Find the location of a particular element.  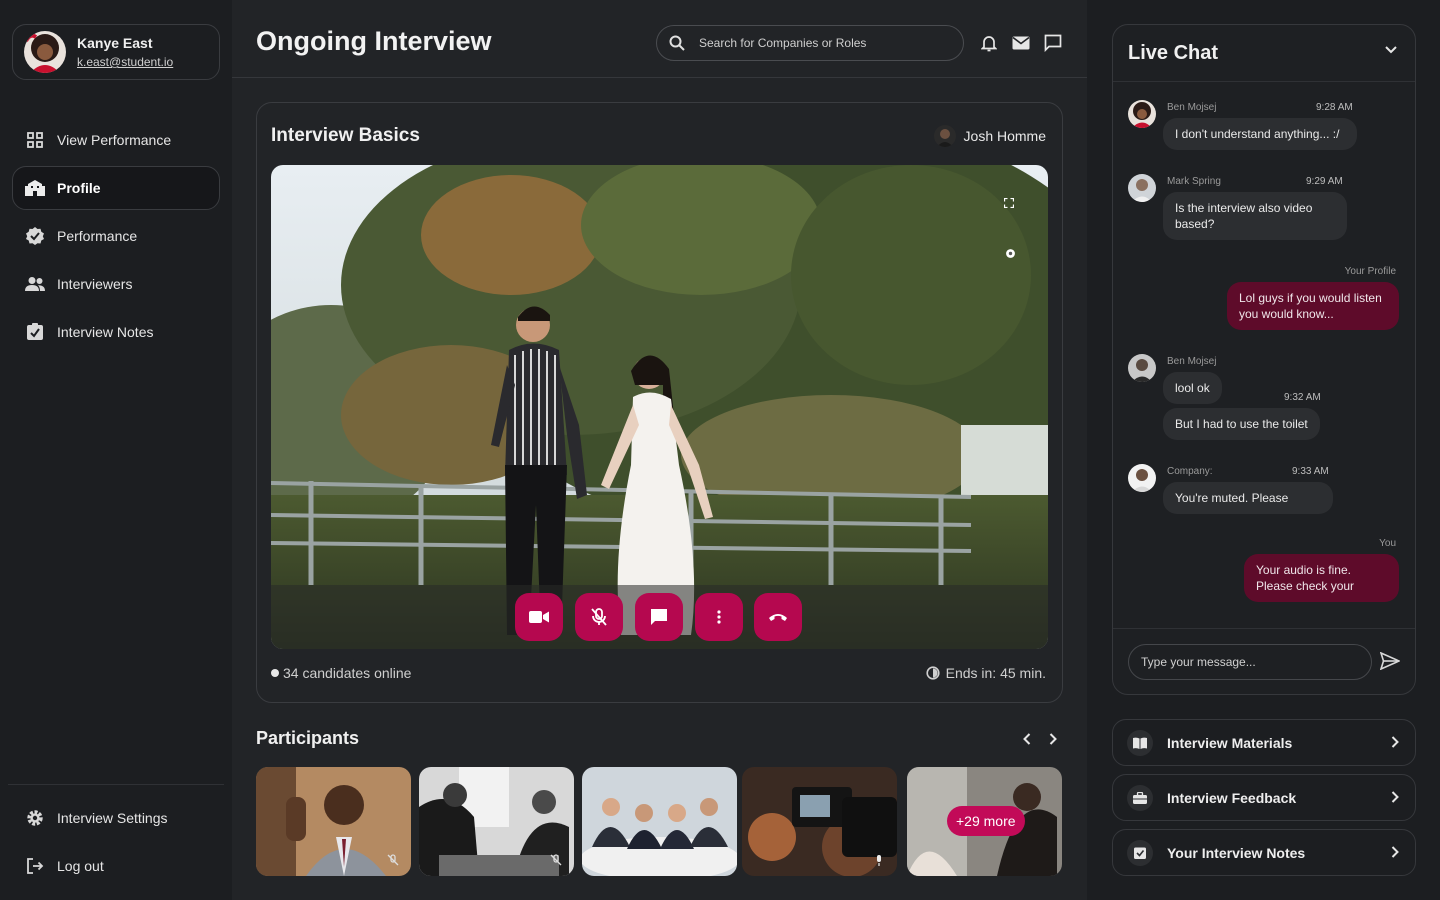

nav-item-interview-notes: Interview Notes is located at coordinates (116, 332).